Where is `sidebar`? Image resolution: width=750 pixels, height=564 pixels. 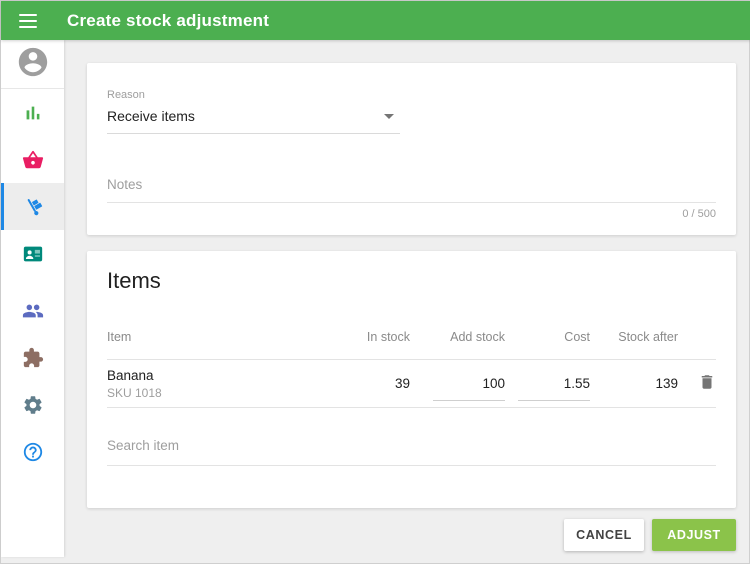 sidebar is located at coordinates (32, 298).